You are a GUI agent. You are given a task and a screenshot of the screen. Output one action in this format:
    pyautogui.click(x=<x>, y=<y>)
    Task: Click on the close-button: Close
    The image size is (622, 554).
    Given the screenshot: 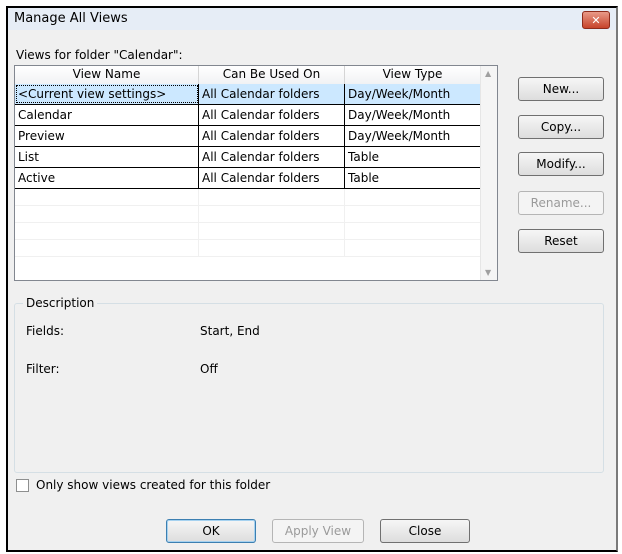 What is the action you would take?
    pyautogui.click(x=425, y=531)
    